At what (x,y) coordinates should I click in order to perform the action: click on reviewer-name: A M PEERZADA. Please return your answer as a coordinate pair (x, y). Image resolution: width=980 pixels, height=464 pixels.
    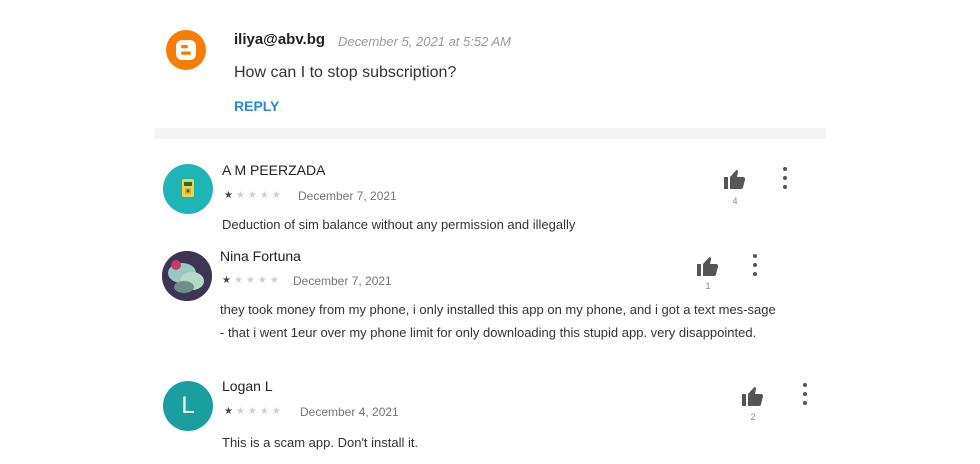
    Looking at the image, I should click on (274, 170).